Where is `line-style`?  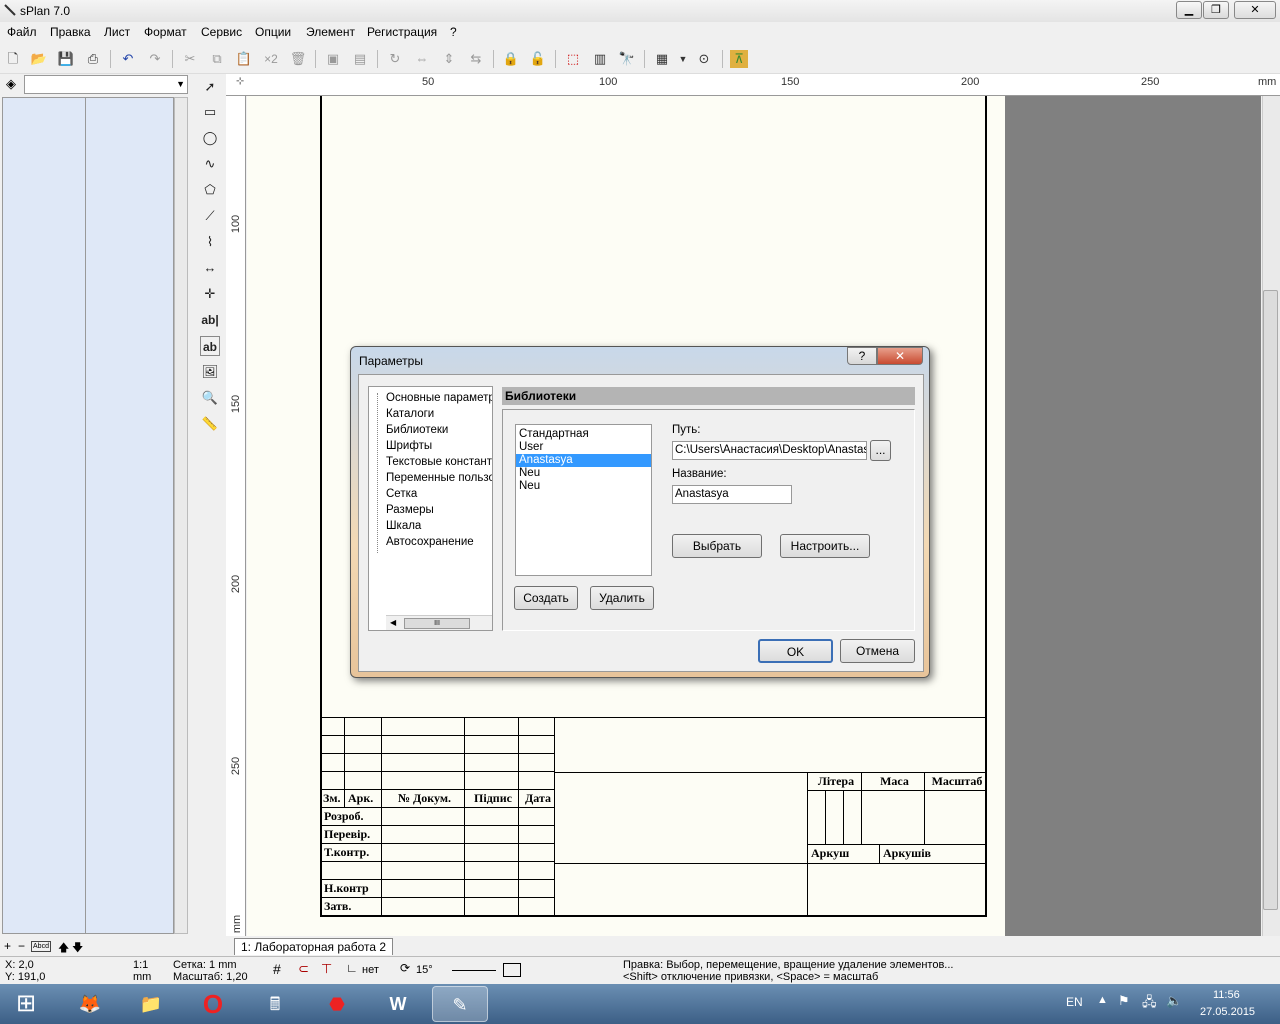
line-style is located at coordinates (474, 970).